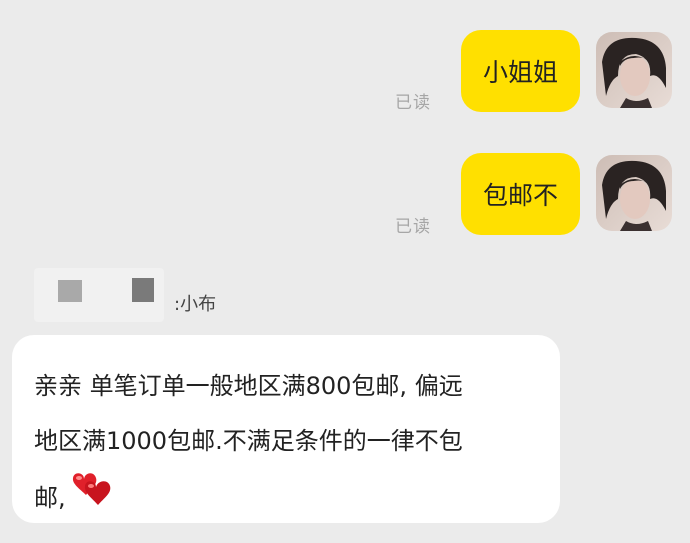 The image size is (690, 543). Describe the element at coordinates (248, 386) in the screenshot. I see `message-line: 亲亲 单笔订单一般地区满800包邮, 偏远` at that location.